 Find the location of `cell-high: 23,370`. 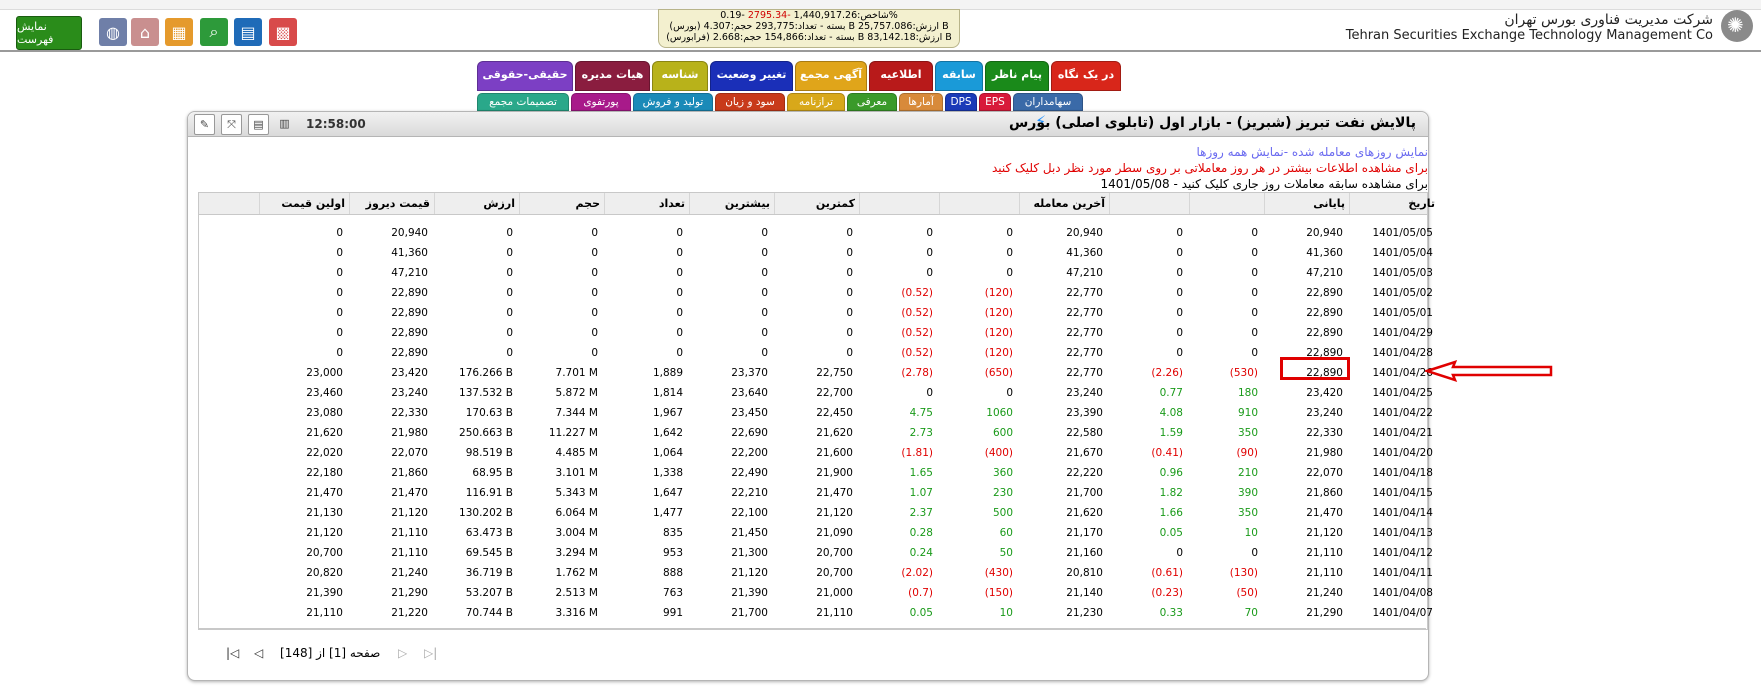

cell-high: 23,370 is located at coordinates (749, 373).